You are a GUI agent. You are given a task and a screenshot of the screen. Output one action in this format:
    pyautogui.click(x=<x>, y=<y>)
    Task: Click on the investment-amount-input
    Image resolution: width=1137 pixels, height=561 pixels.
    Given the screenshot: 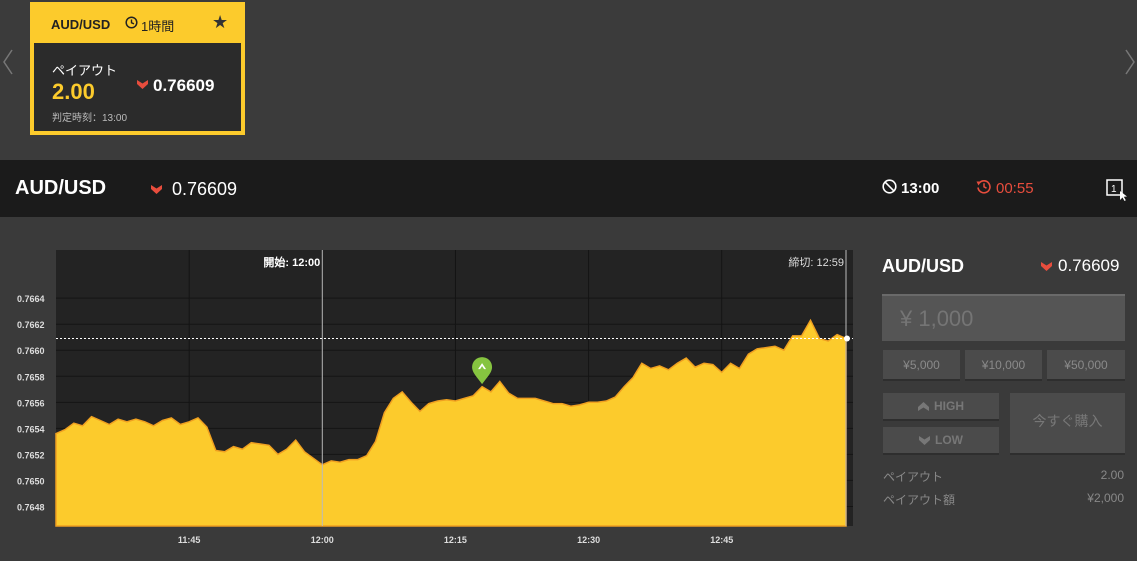 What is the action you would take?
    pyautogui.click(x=1003, y=317)
    